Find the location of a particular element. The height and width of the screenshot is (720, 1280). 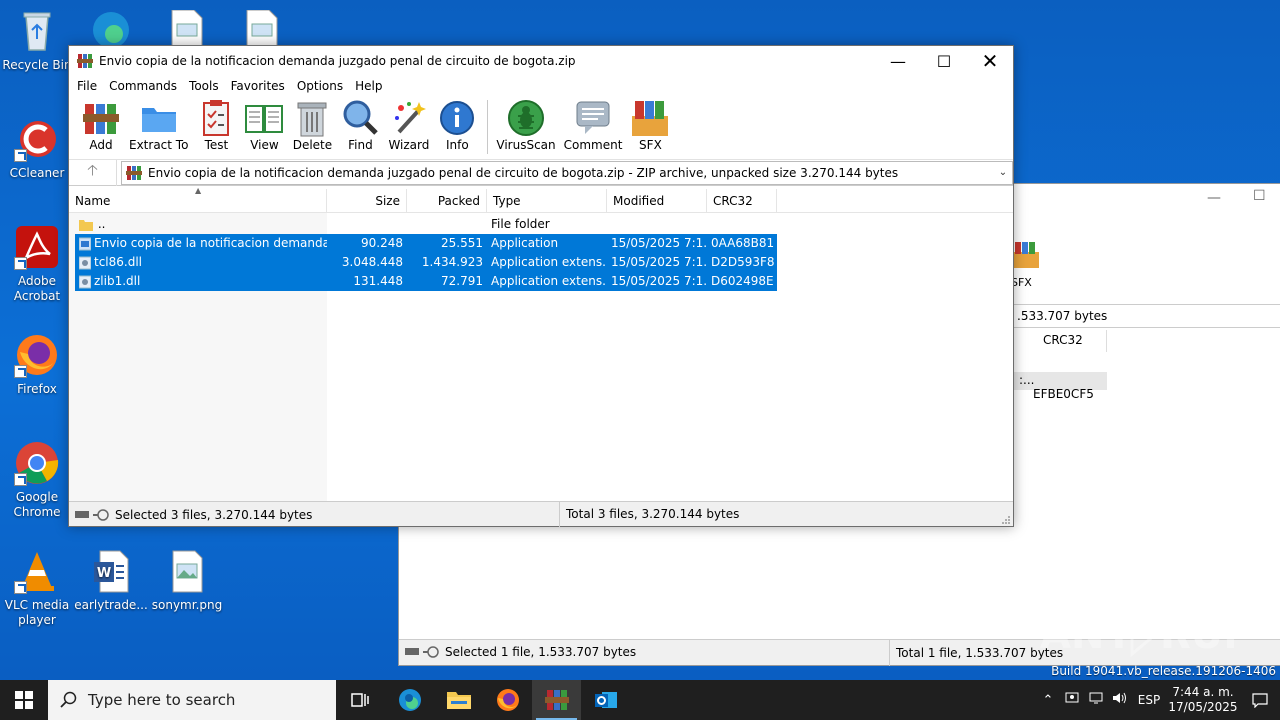

find-button: Find is located at coordinates (360, 124).